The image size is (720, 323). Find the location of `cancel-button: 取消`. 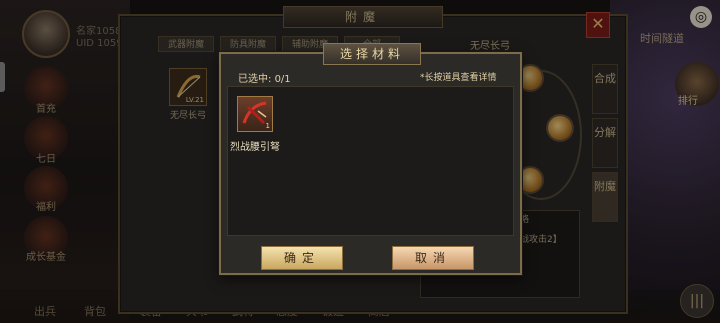

cancel-button: 取消 is located at coordinates (433, 258).